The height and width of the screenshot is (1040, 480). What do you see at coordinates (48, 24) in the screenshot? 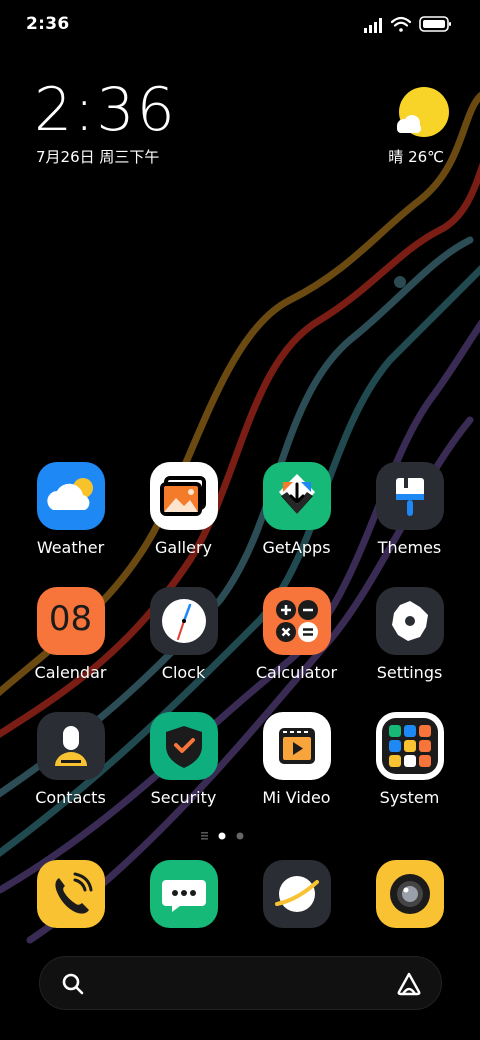
I see `status-time: 2:36` at bounding box center [48, 24].